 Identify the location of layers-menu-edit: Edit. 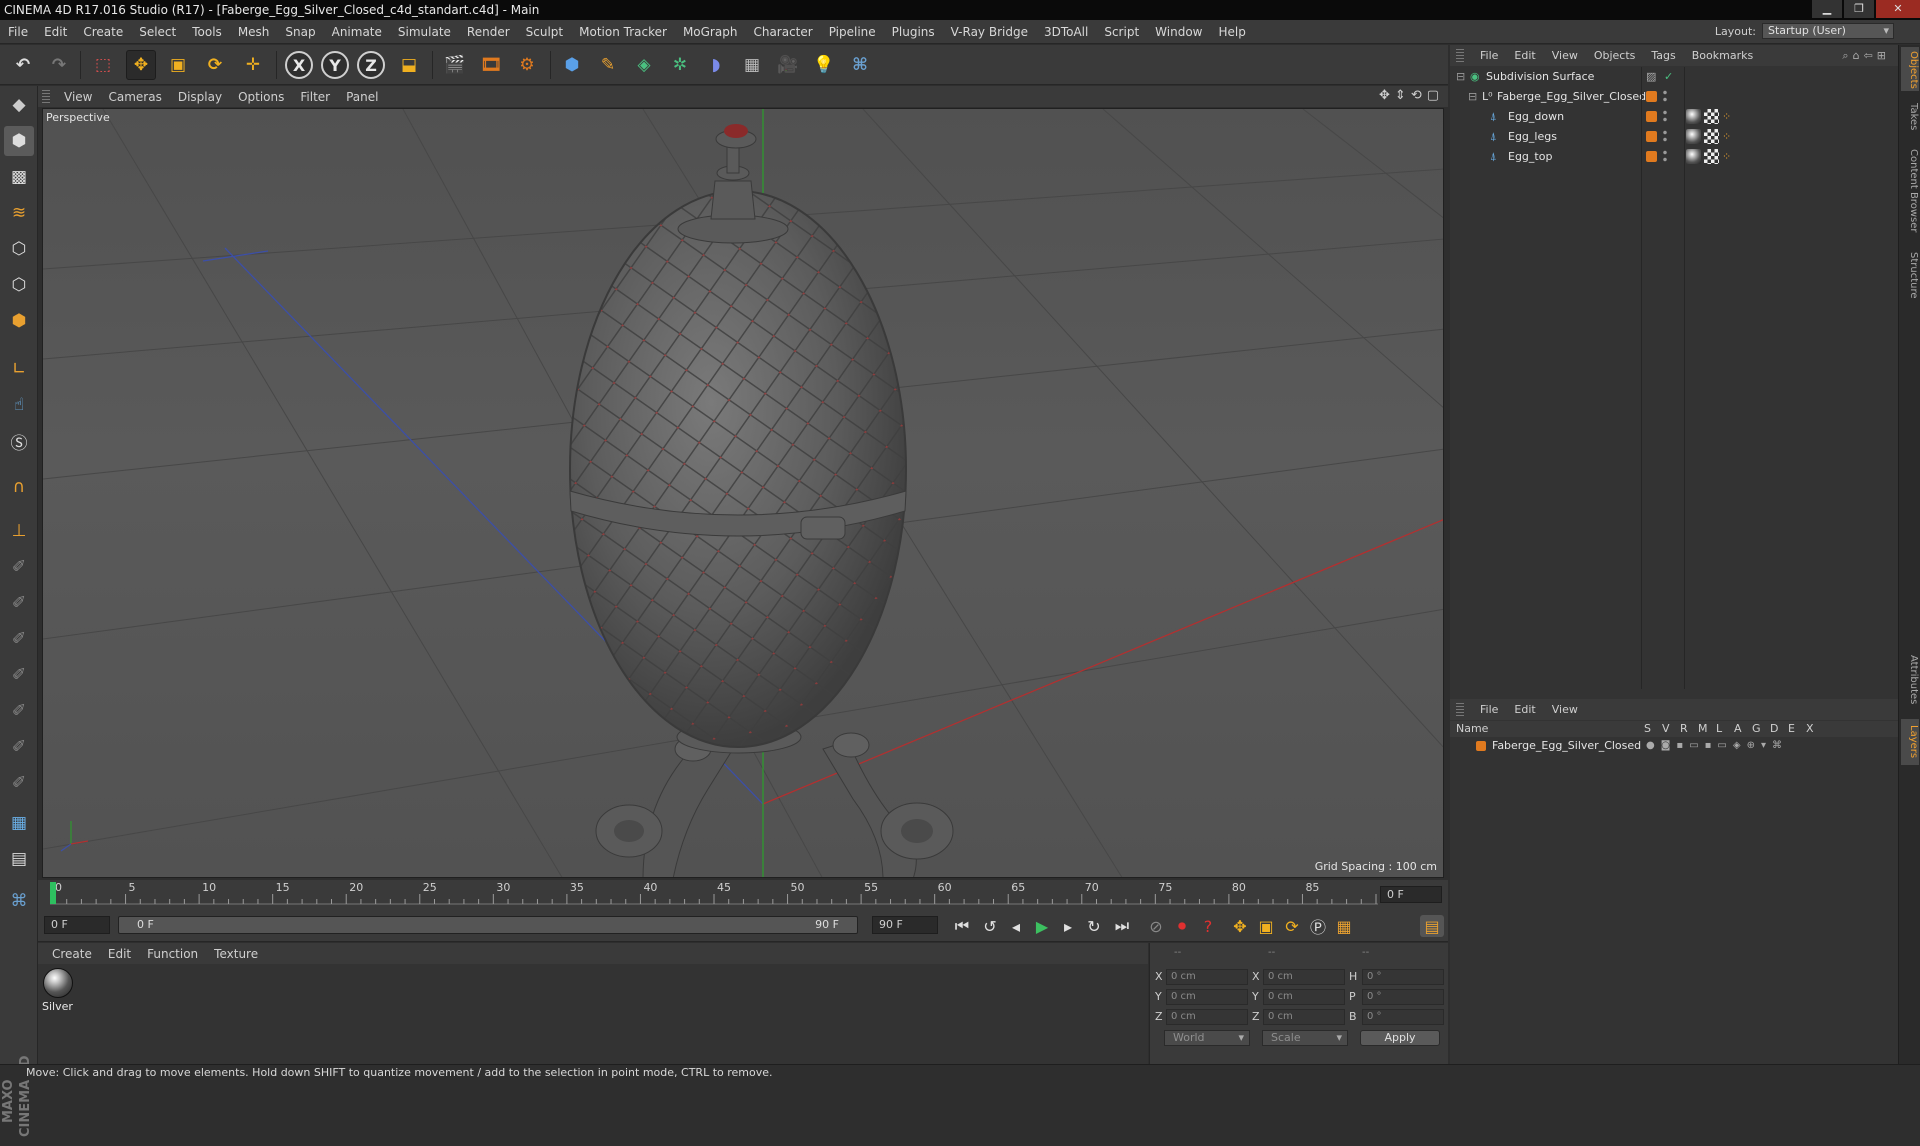
(1524, 709).